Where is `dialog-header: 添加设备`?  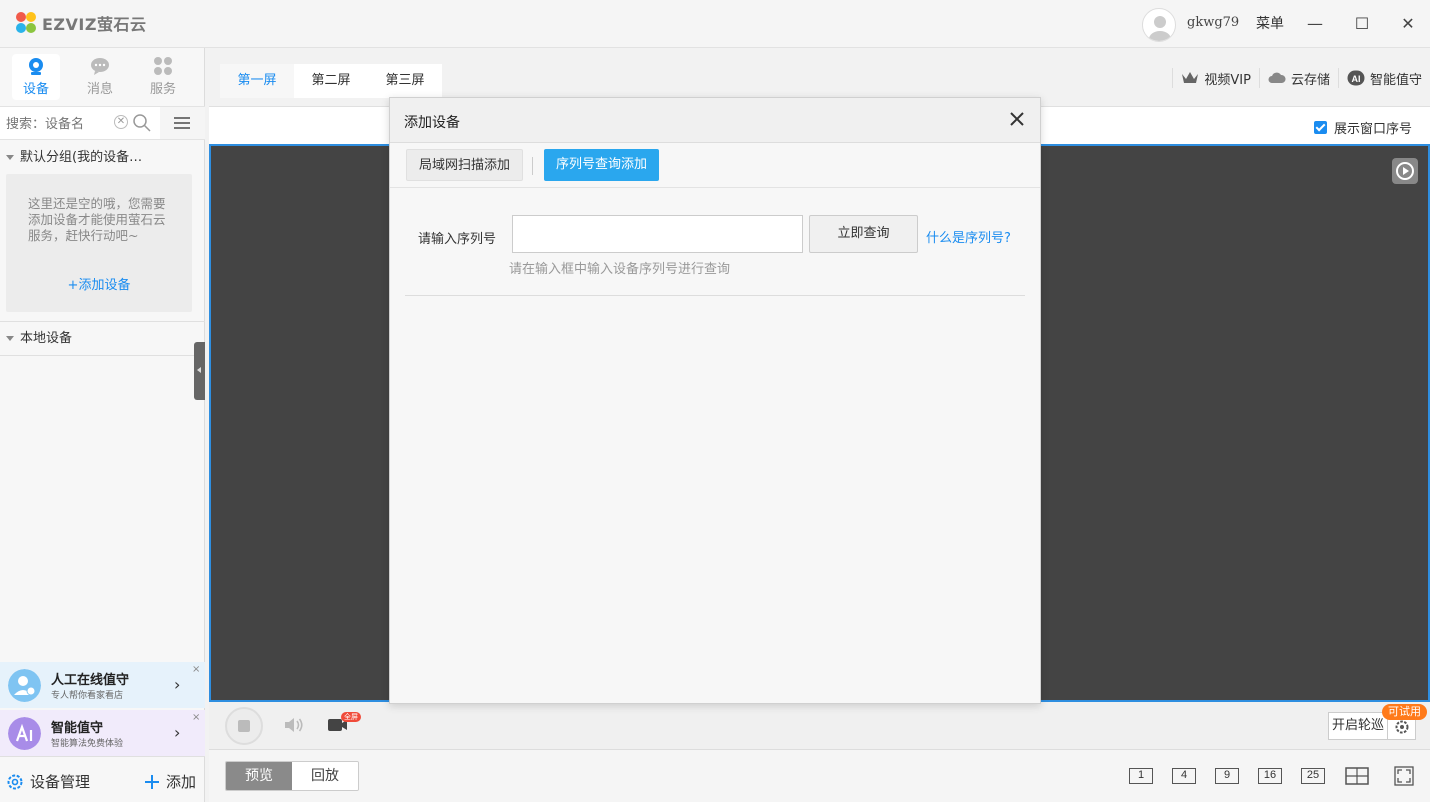 dialog-header: 添加设备 is located at coordinates (715, 120).